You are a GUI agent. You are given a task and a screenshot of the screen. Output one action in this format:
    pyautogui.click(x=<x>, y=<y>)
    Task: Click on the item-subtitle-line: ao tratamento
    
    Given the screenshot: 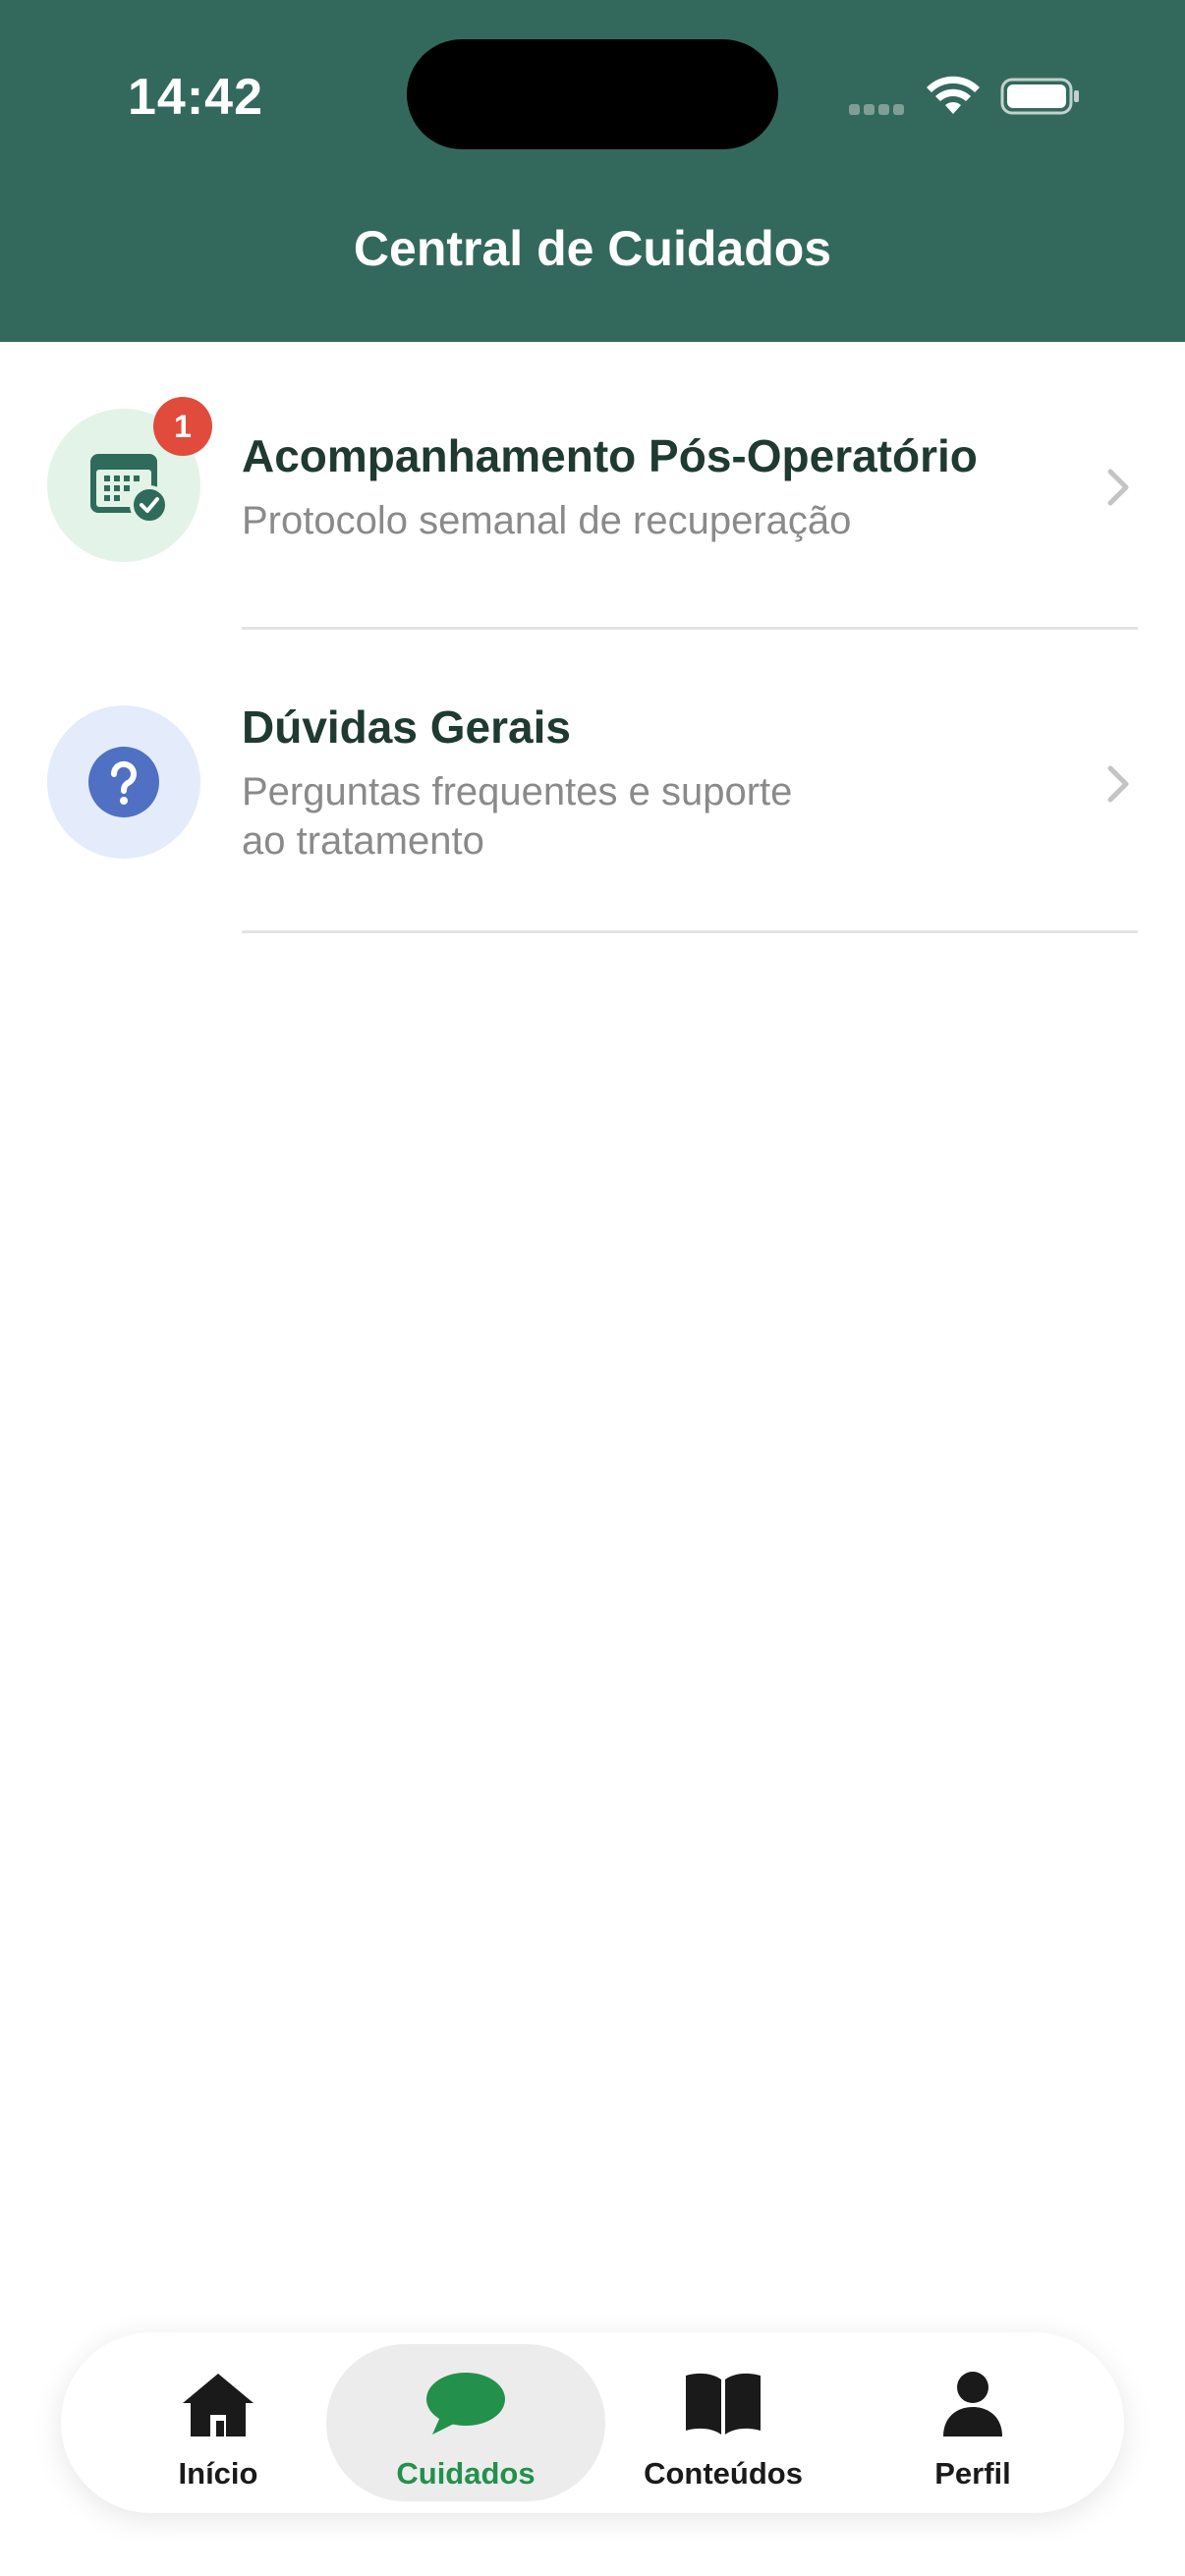 What is the action you would take?
    pyautogui.click(x=363, y=841)
    